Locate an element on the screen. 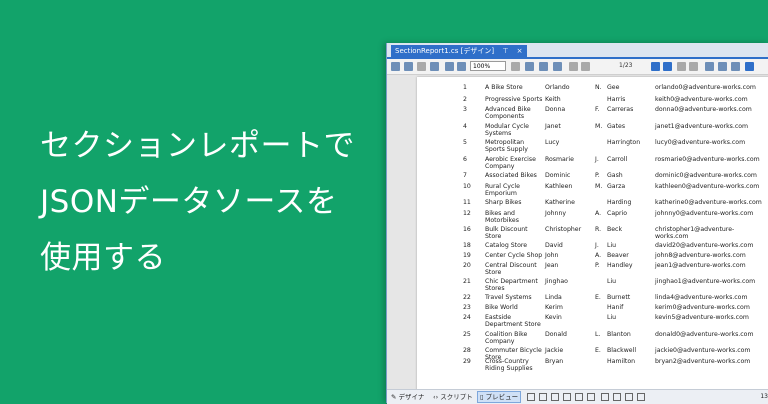 This screenshot has height=404, width=768. report-cell-last: Garza is located at coordinates (616, 186).